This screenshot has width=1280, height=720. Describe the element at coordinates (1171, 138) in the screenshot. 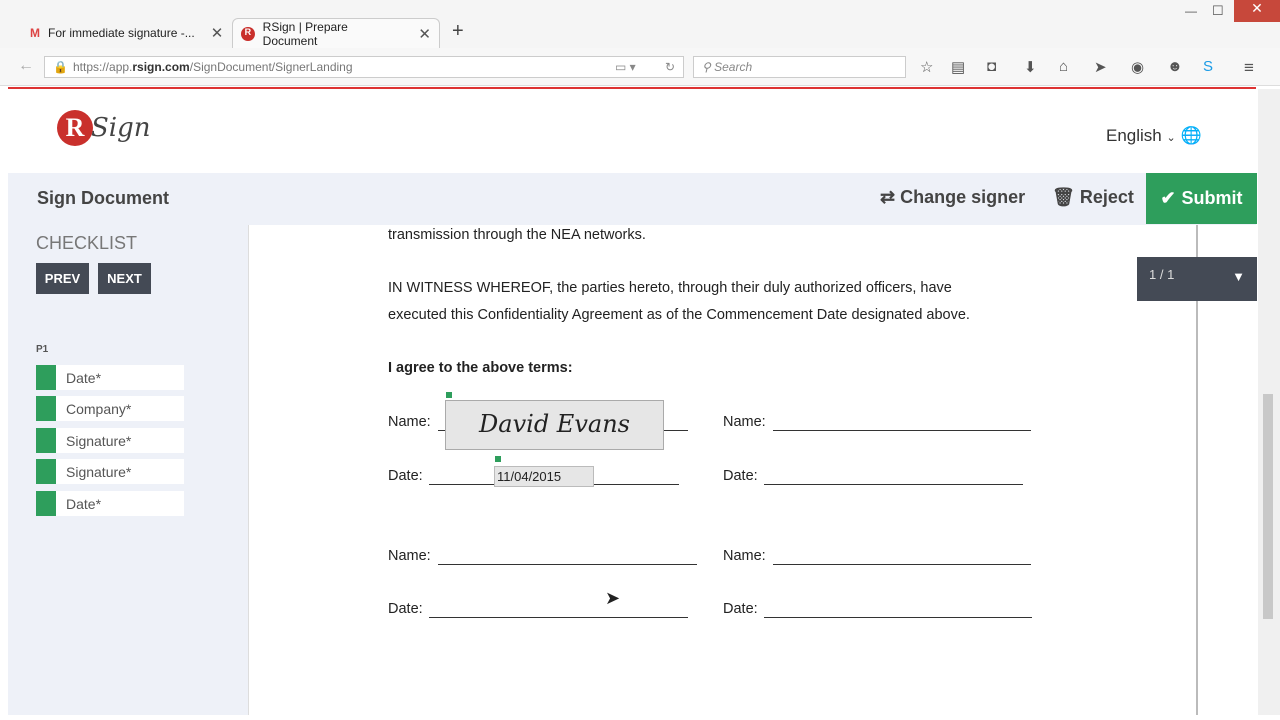

I see `chevron-down-icon: ⌄` at that location.